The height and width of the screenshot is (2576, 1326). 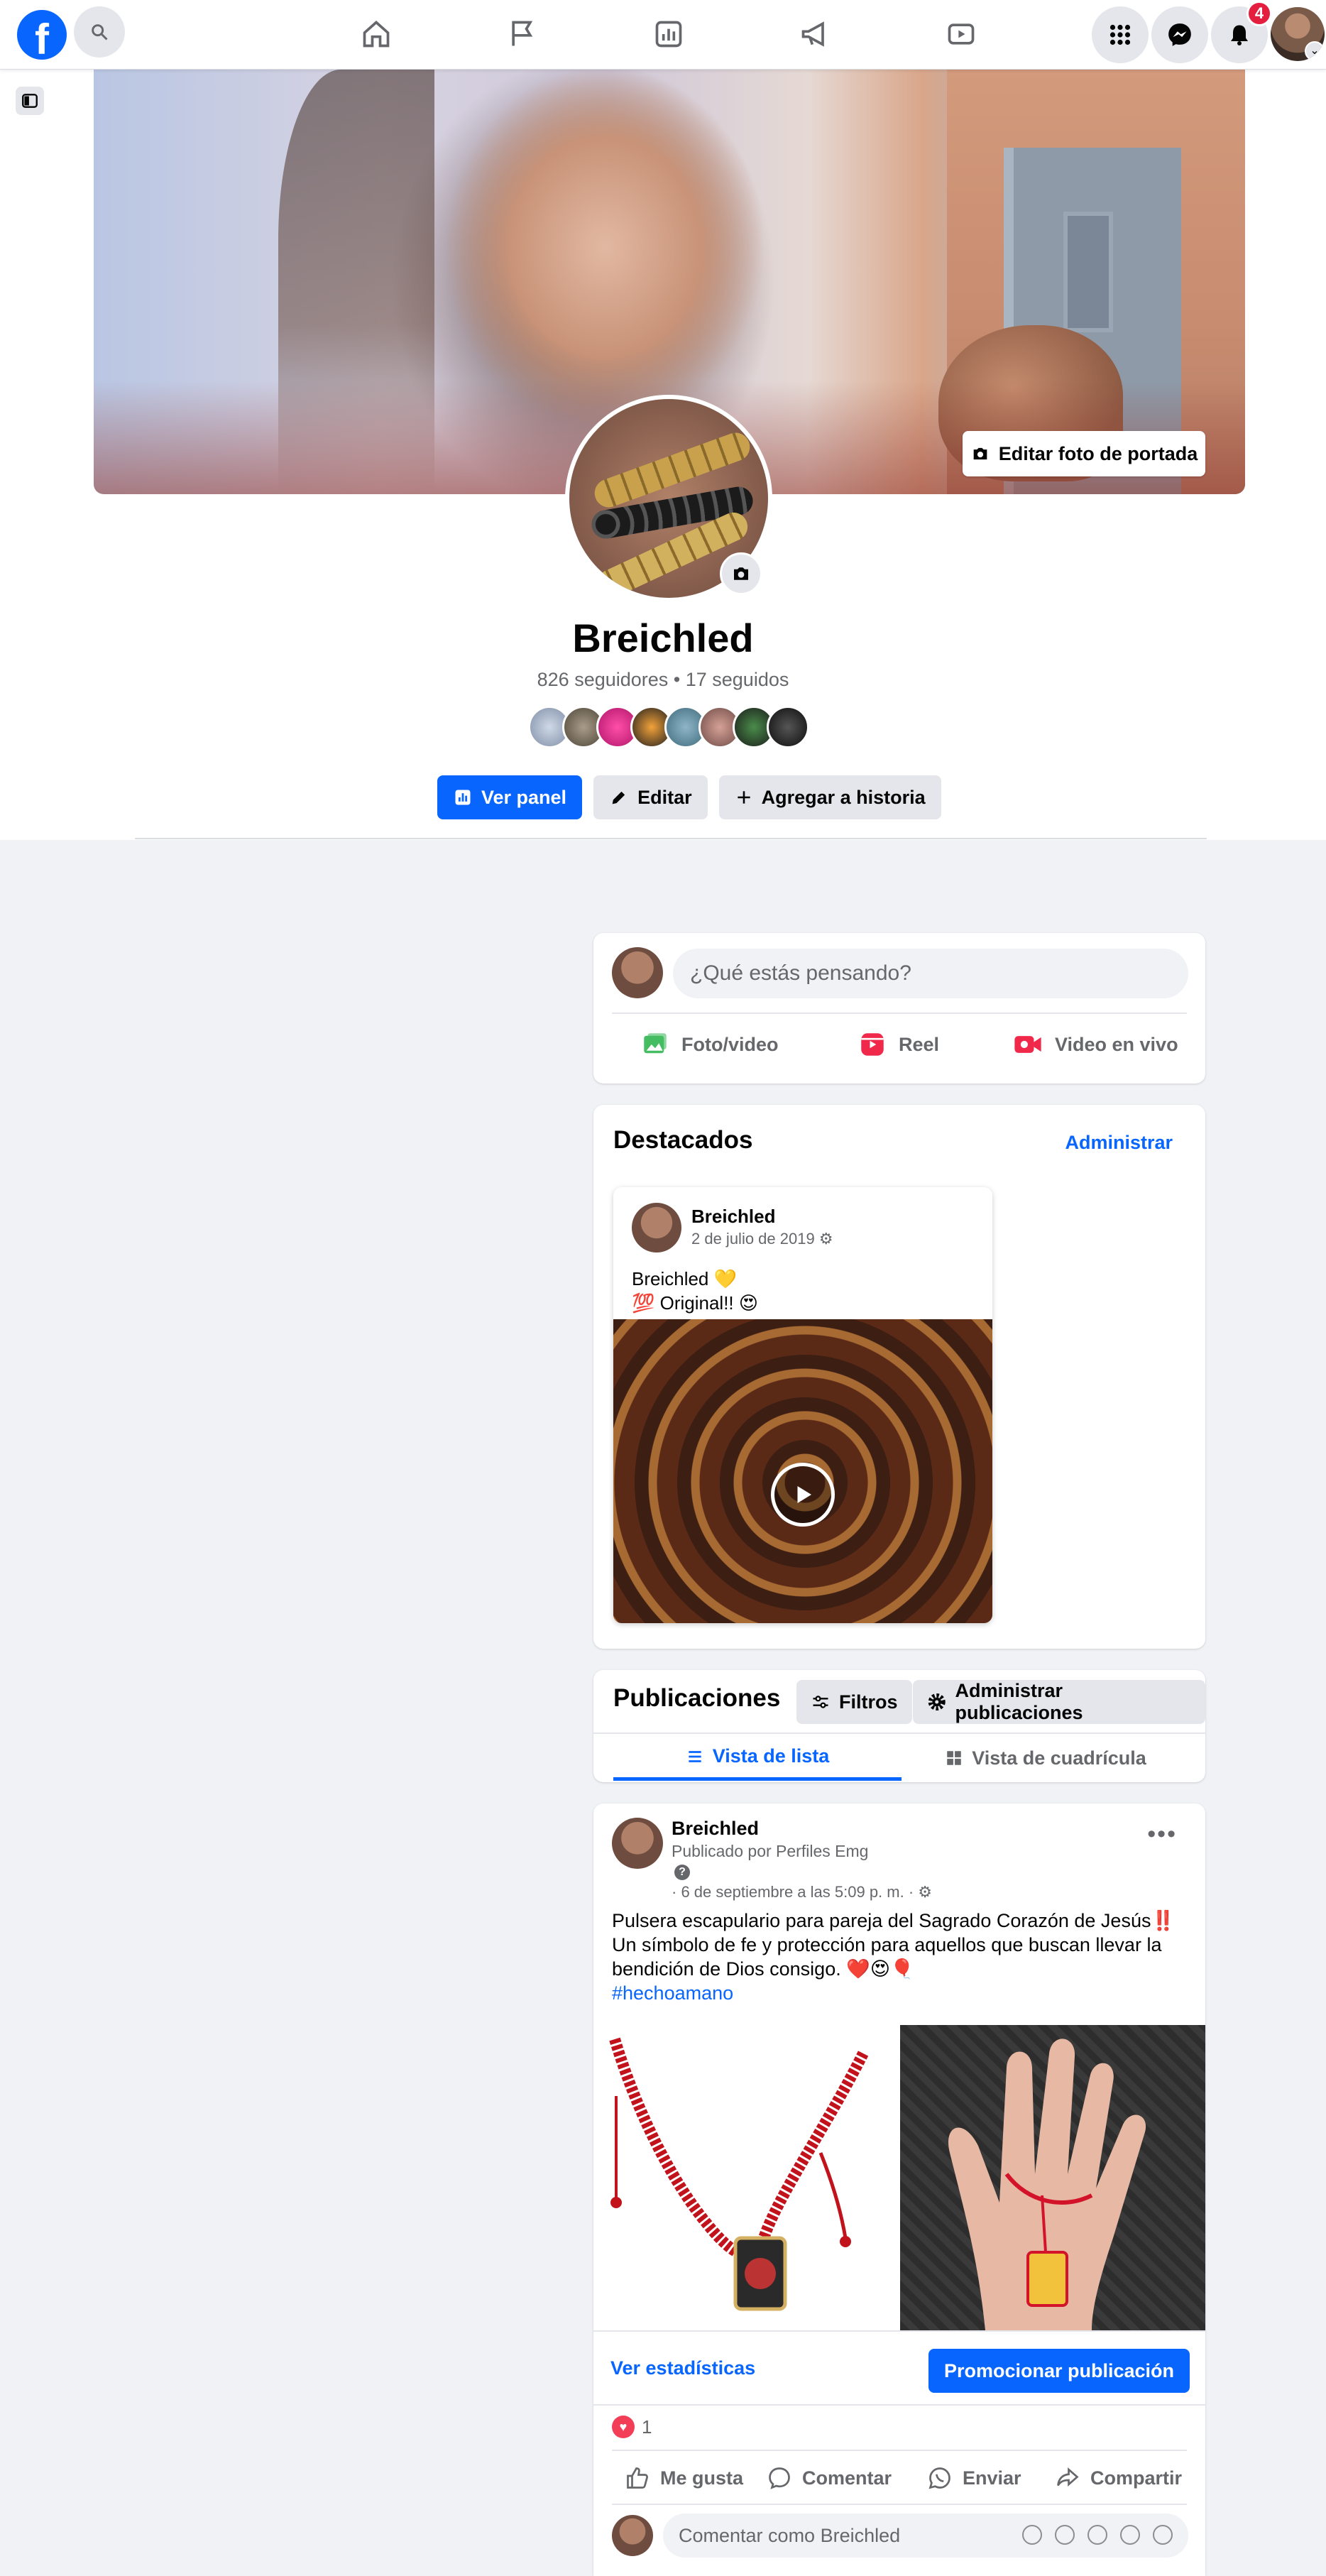 I want to click on messenger-button, so click(x=1180, y=34).